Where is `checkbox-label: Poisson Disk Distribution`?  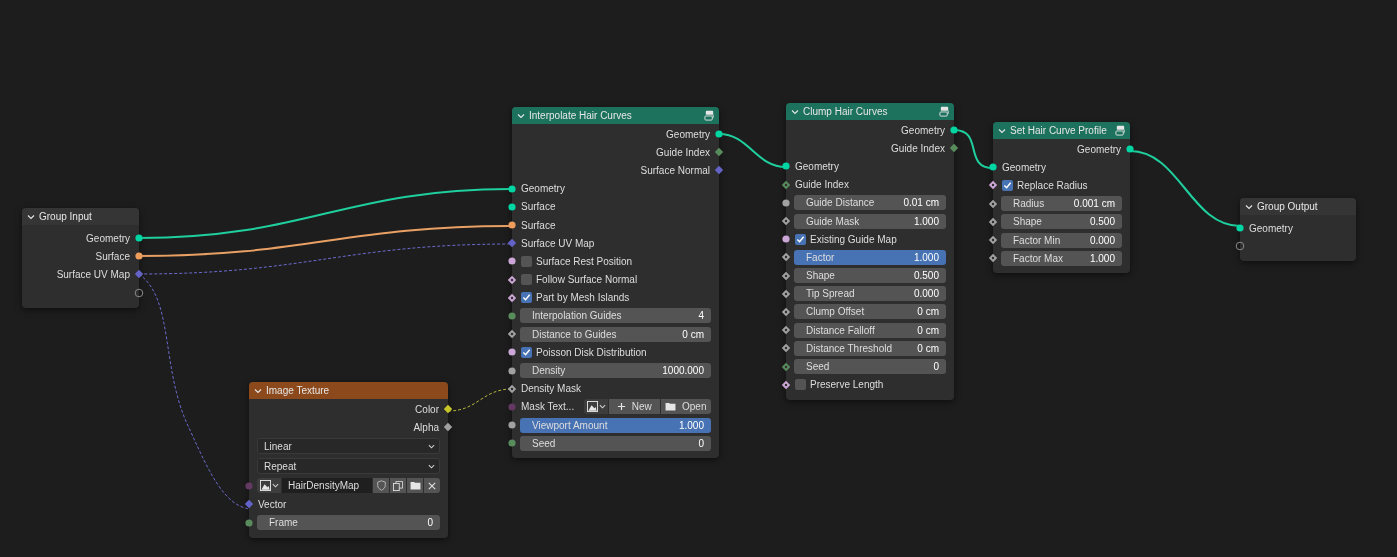 checkbox-label: Poisson Disk Distribution is located at coordinates (591, 352).